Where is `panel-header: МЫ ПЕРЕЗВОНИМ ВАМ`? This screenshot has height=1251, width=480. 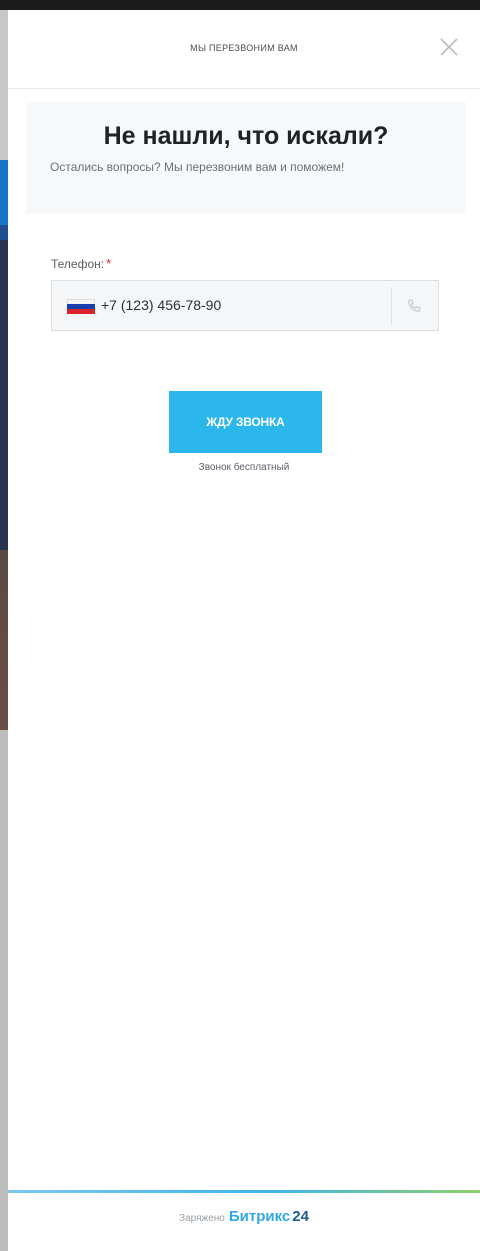 panel-header: МЫ ПЕРЕЗВОНИМ ВАМ is located at coordinates (244, 49).